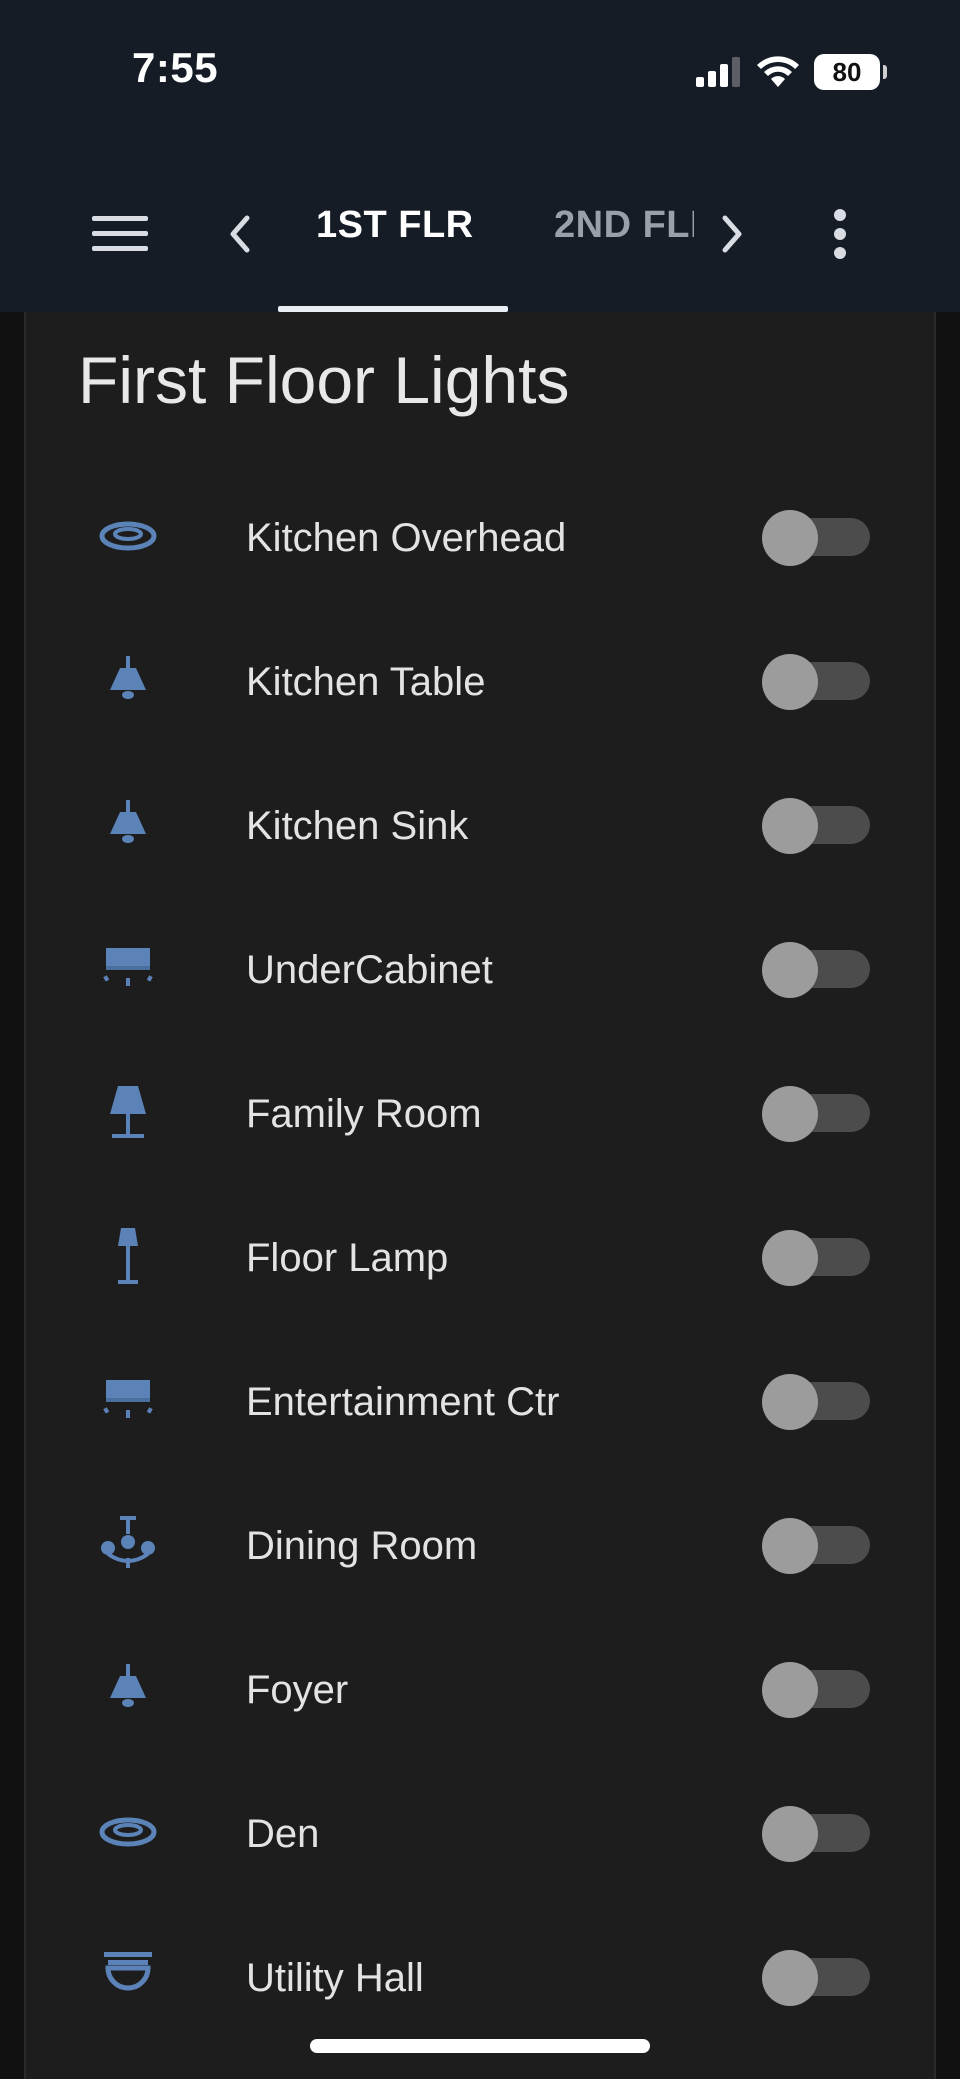 Image resolution: width=960 pixels, height=2079 pixels. Describe the element at coordinates (128, 1971) in the screenshot. I see `dome-light-icon` at that location.